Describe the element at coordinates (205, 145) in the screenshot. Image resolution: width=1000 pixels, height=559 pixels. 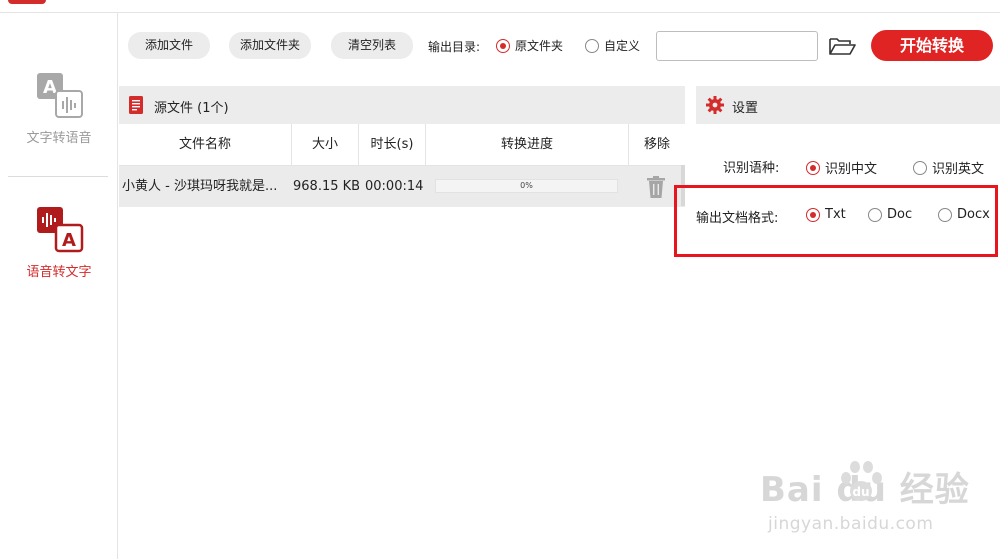
I see `column-header-name: 文件名称` at that location.